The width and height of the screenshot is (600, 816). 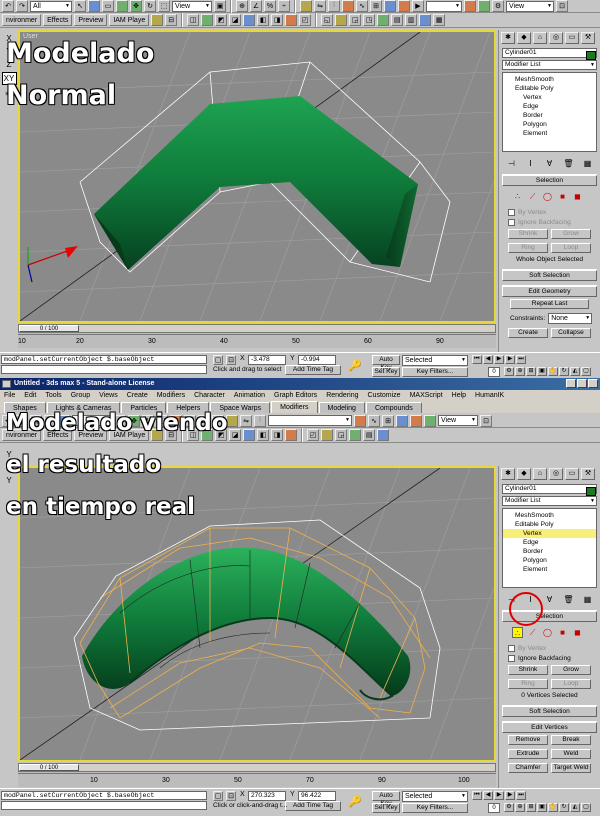 I want to click on menu-humanik: HumanIK, so click(x=489, y=395).